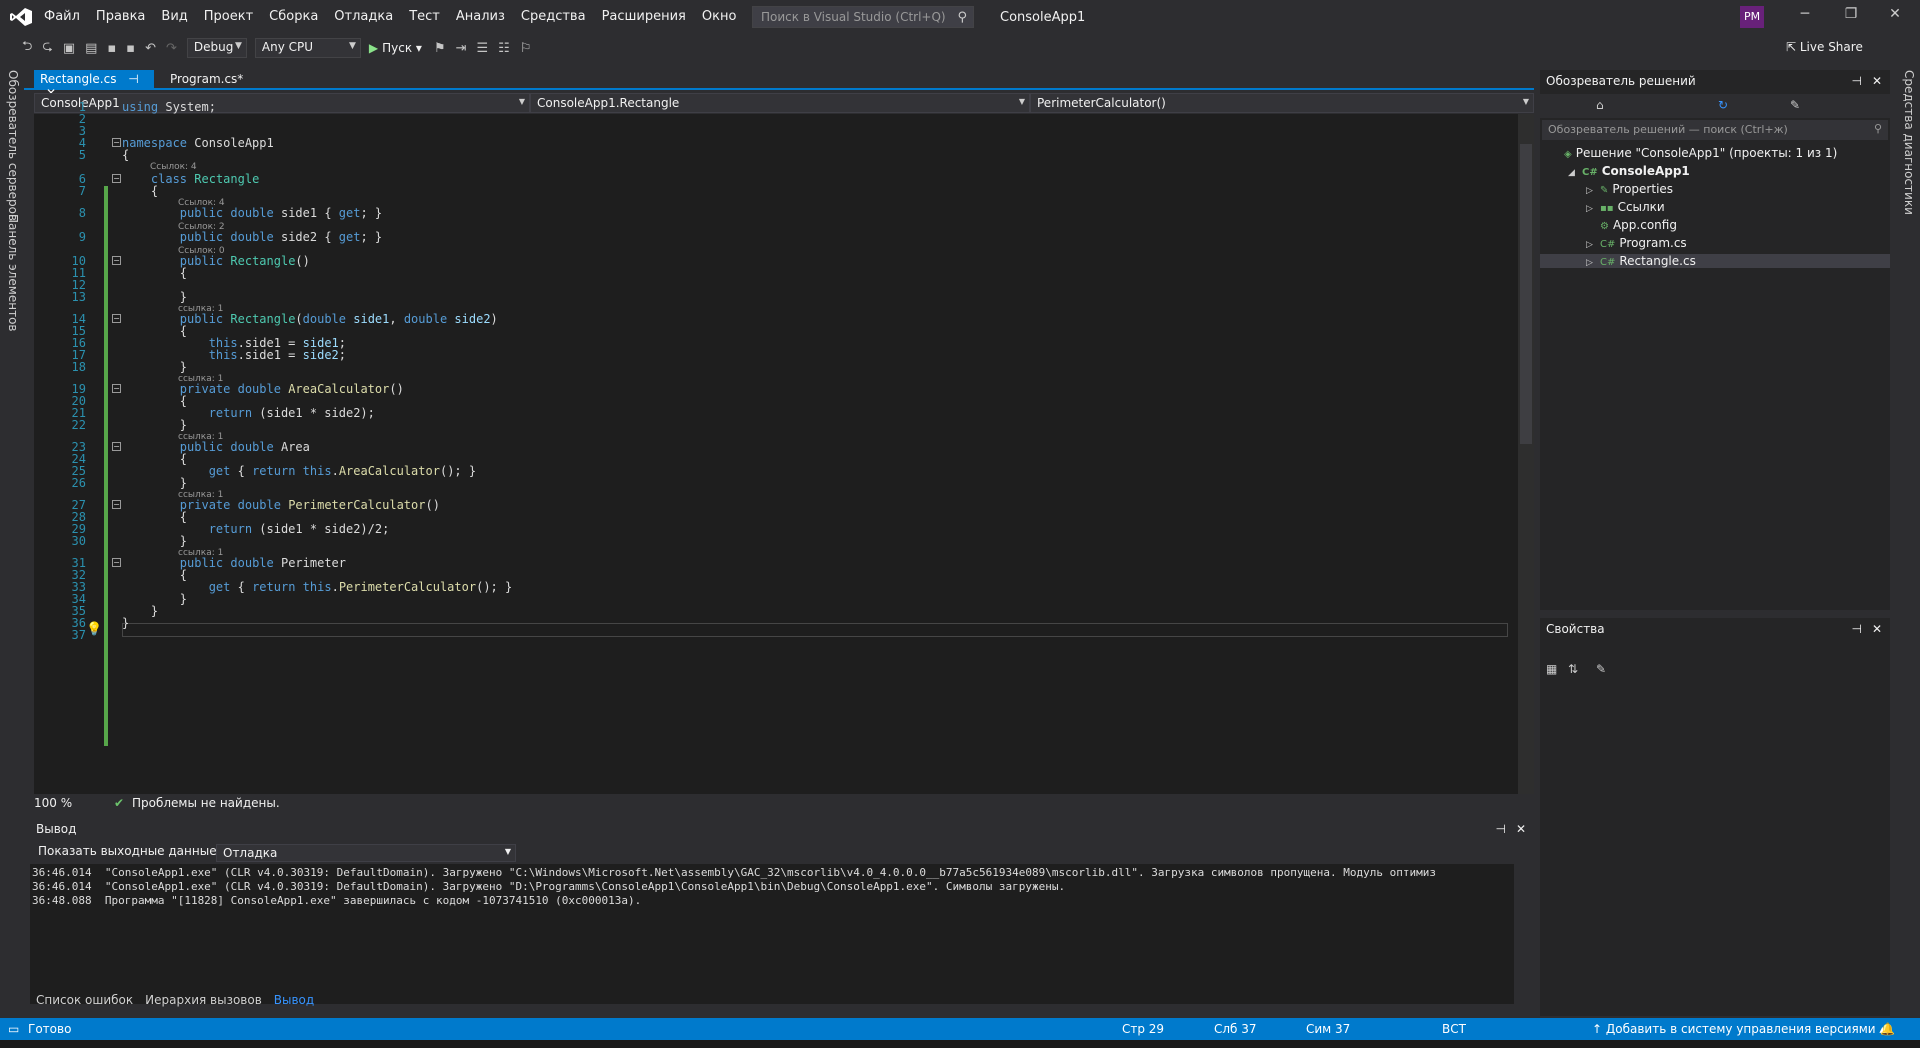  What do you see at coordinates (1601, 669) in the screenshot?
I see `property-pages-icon: ✎` at bounding box center [1601, 669].